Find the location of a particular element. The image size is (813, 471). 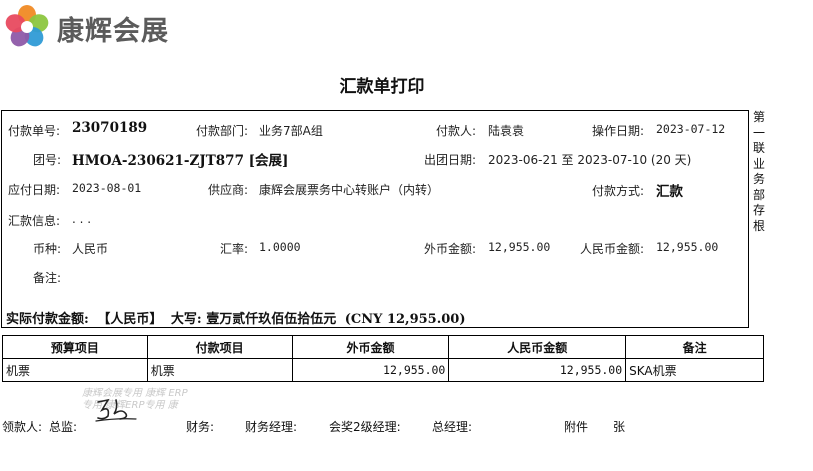

supplier-value: 康辉会展票务中心转账户（内转） is located at coordinates (349, 190).